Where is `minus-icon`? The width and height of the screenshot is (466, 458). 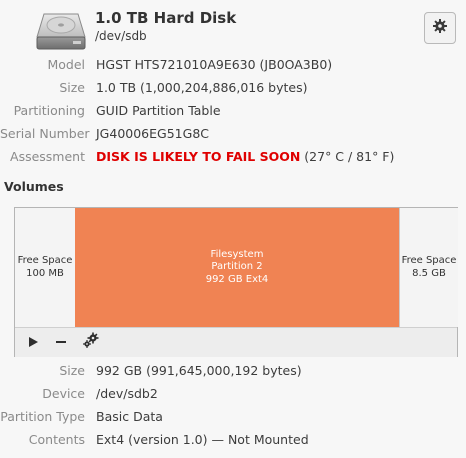 minus-icon is located at coordinates (61, 342).